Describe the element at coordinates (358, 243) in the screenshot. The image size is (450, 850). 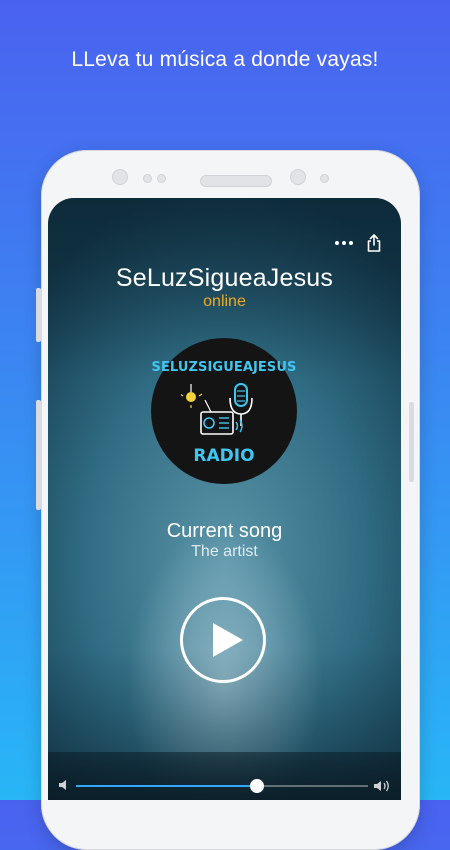
I see `top-actions` at that location.